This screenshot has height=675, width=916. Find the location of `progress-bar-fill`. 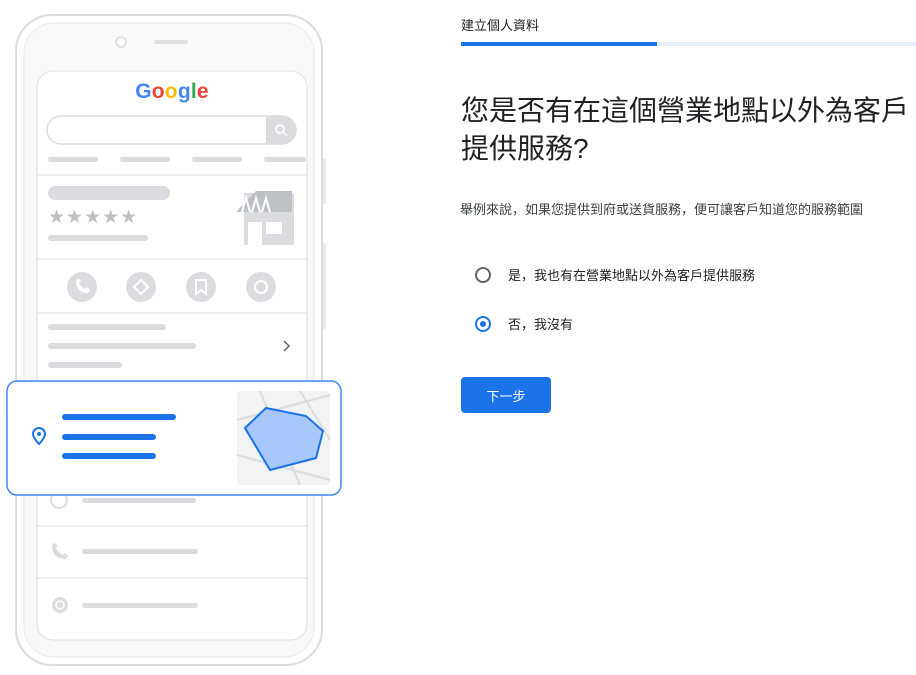

progress-bar-fill is located at coordinates (559, 44).